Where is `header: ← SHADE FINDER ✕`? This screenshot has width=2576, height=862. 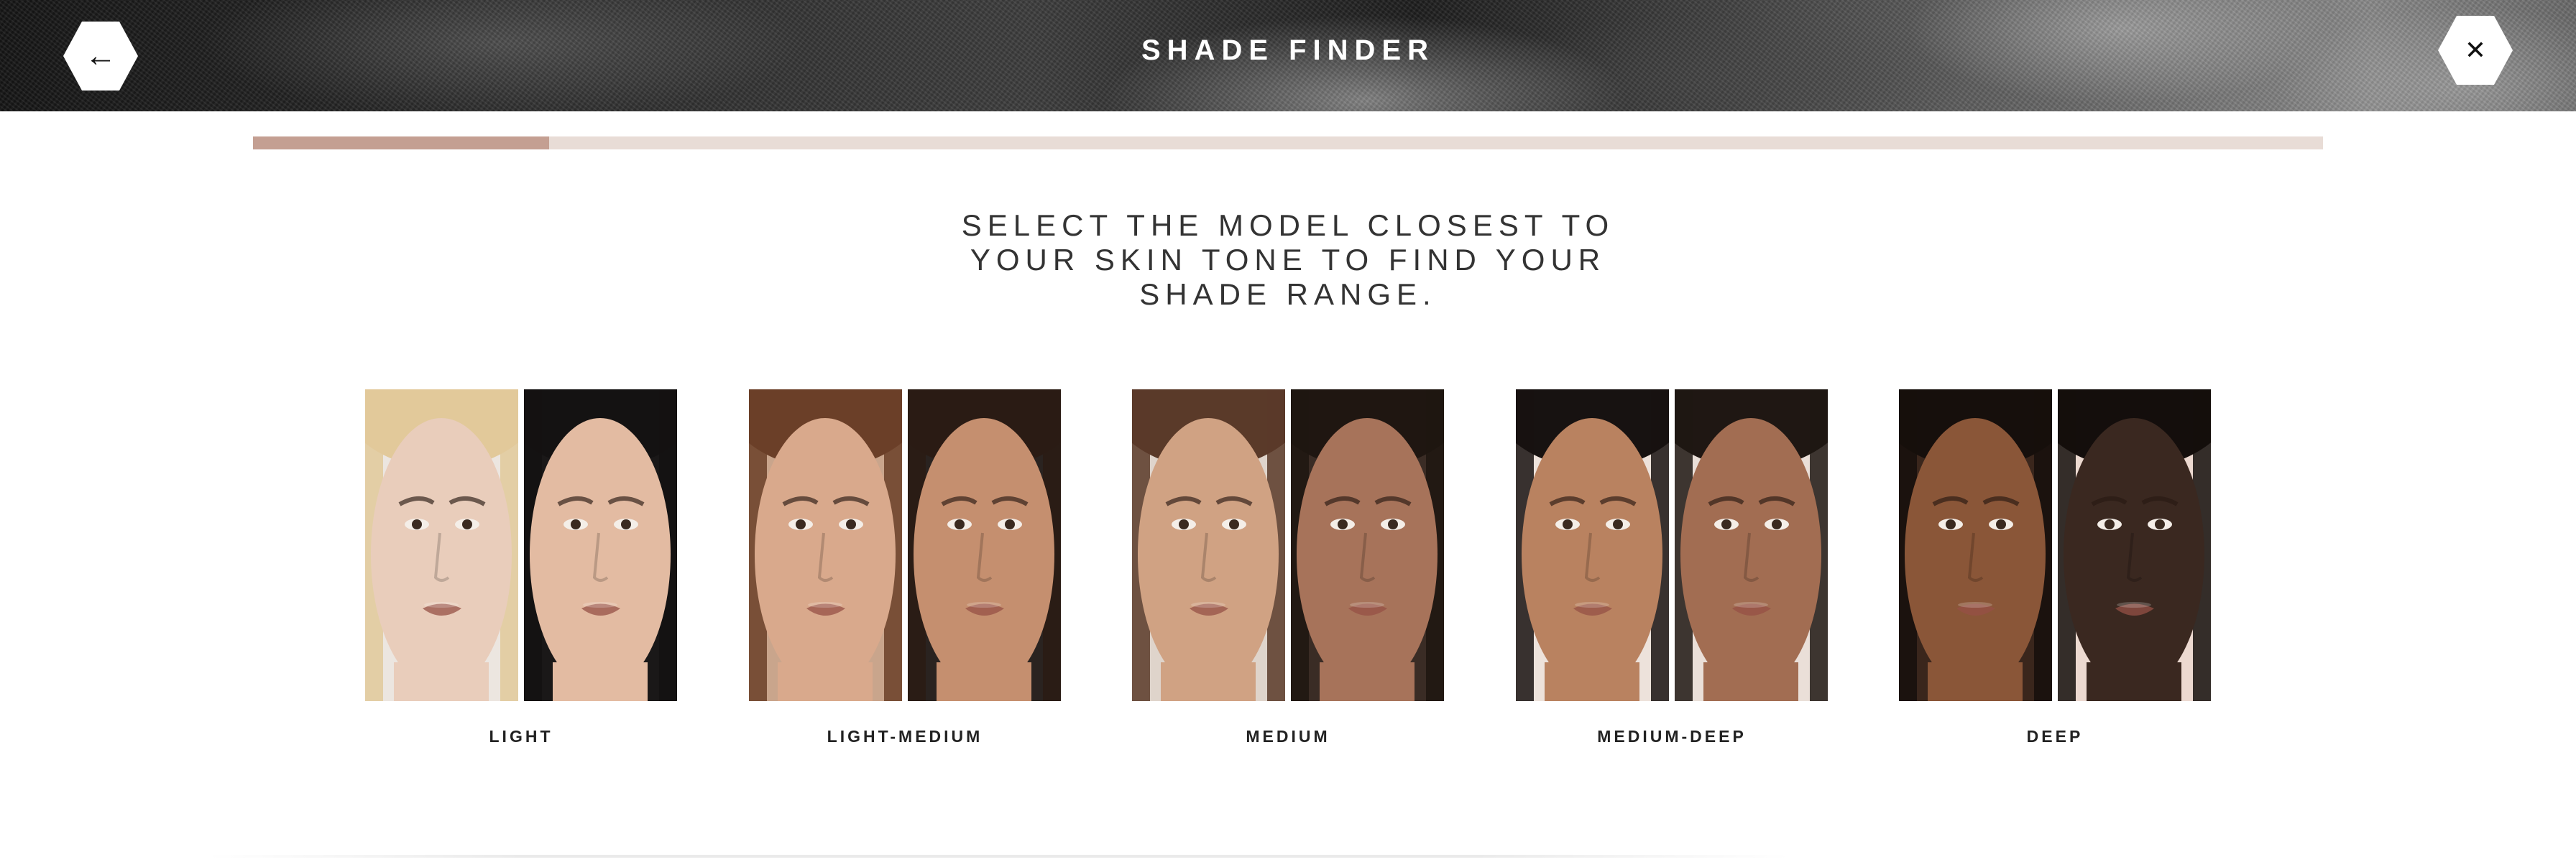
header: ← SHADE FINDER ✕ is located at coordinates (1288, 55).